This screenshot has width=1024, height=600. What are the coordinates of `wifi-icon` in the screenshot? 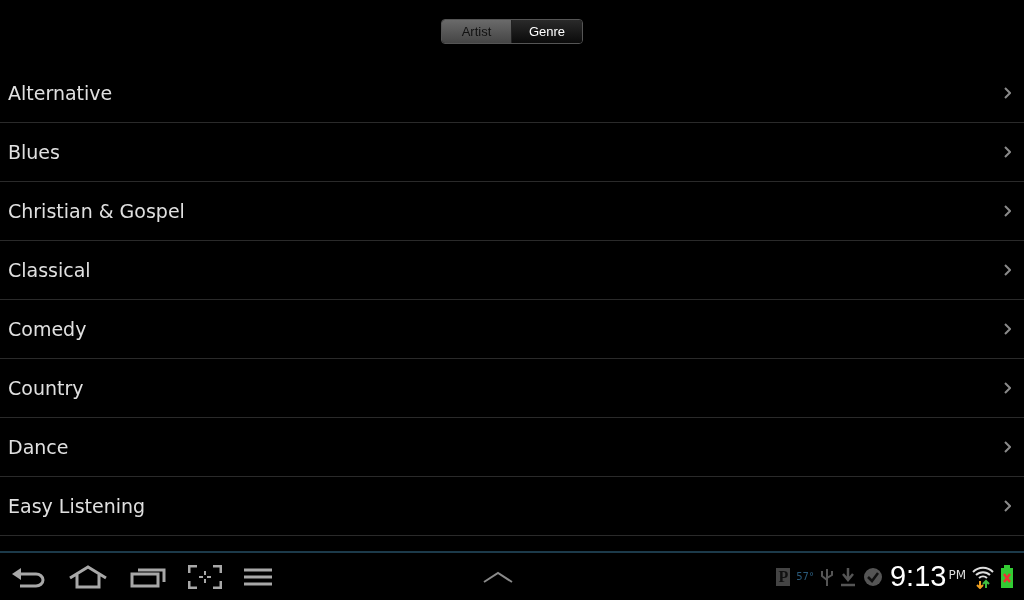 It's located at (983, 576).